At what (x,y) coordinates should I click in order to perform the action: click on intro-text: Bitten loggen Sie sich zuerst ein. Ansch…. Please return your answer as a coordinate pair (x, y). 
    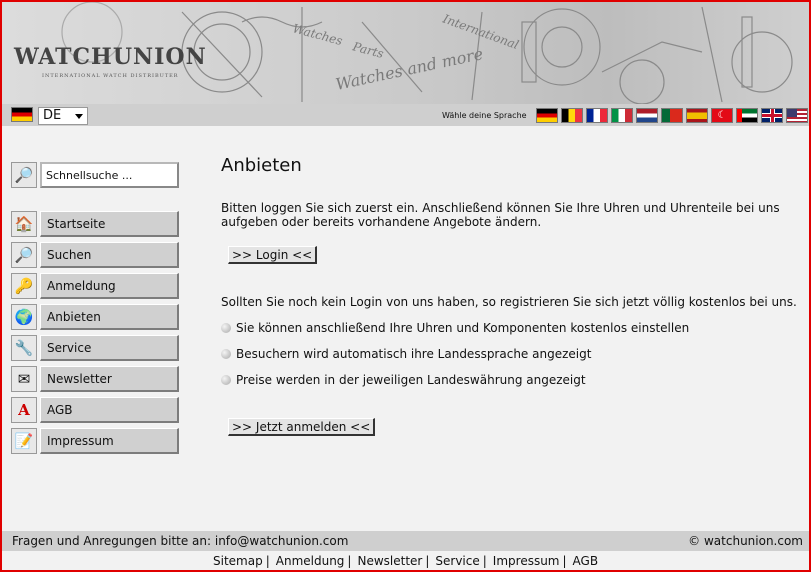
    Looking at the image, I should click on (500, 215).